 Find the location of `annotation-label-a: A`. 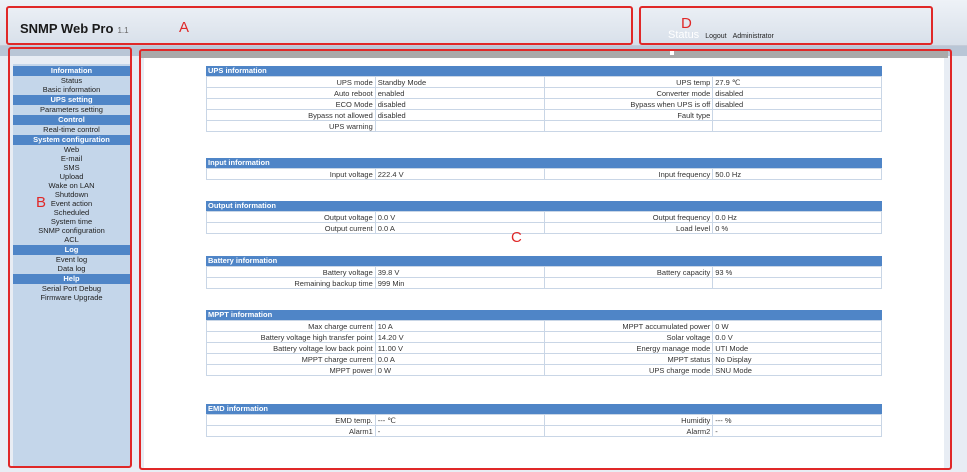

annotation-label-a: A is located at coordinates (184, 27).